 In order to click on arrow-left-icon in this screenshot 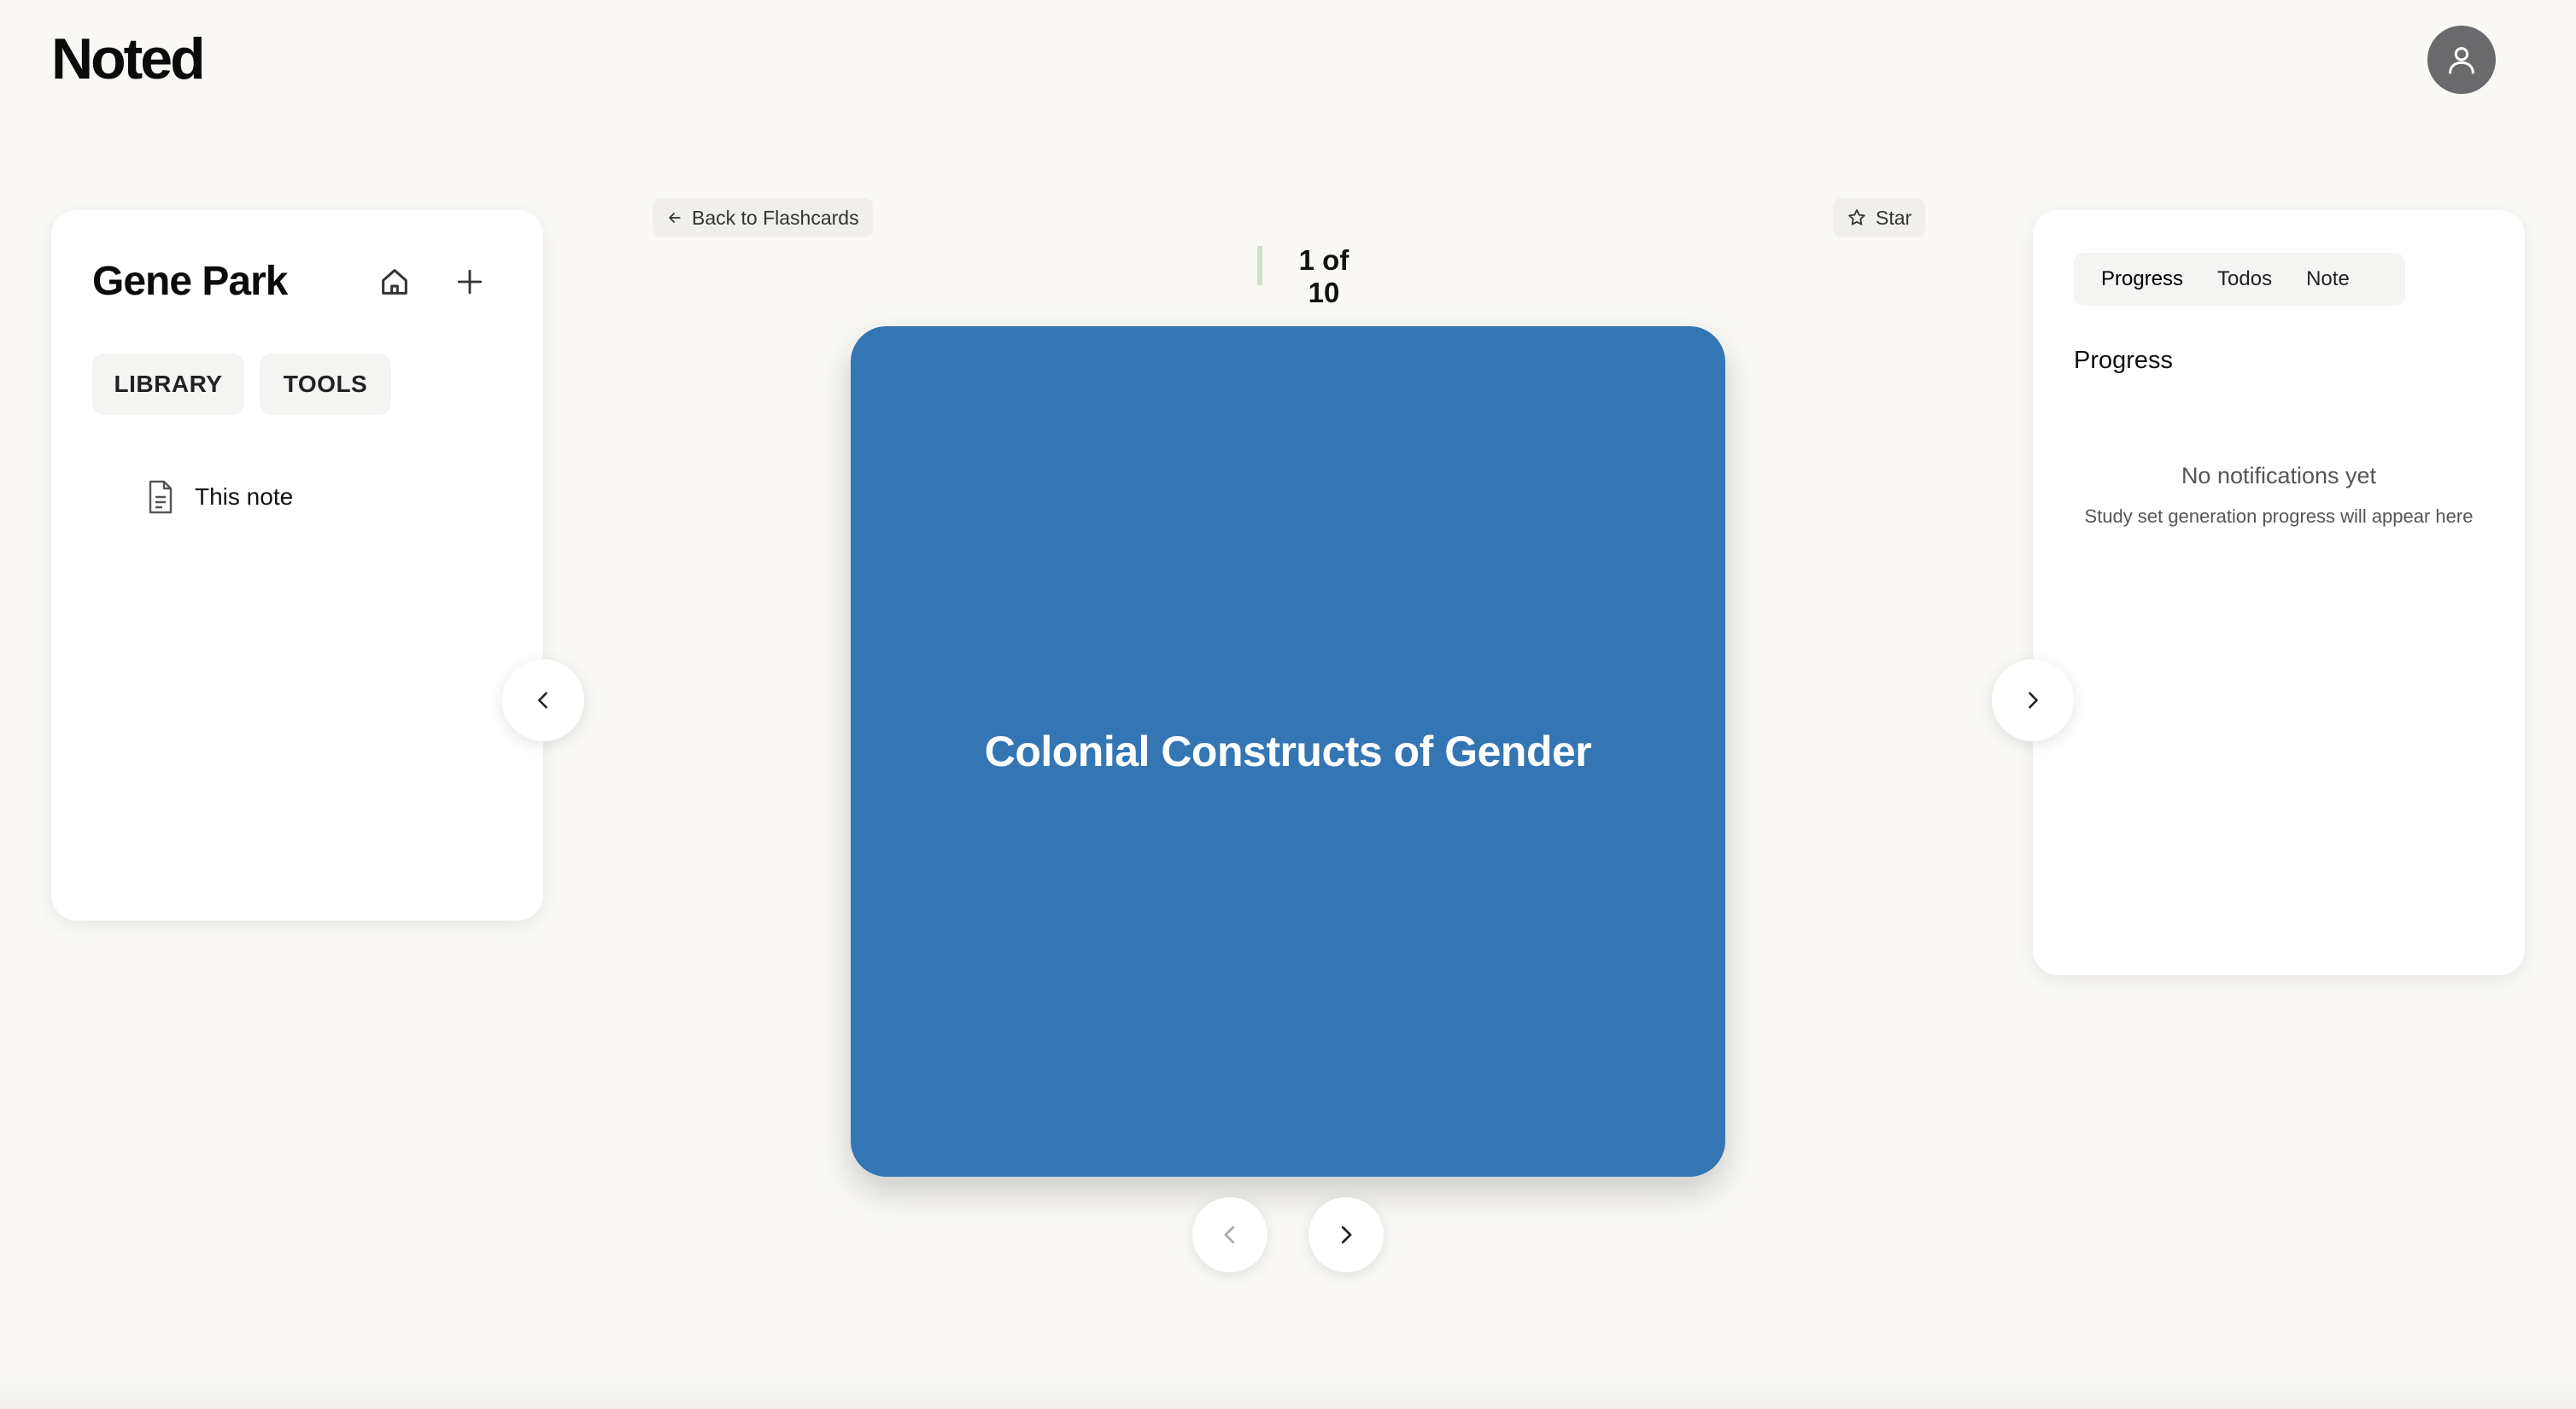, I will do `click(675, 218)`.